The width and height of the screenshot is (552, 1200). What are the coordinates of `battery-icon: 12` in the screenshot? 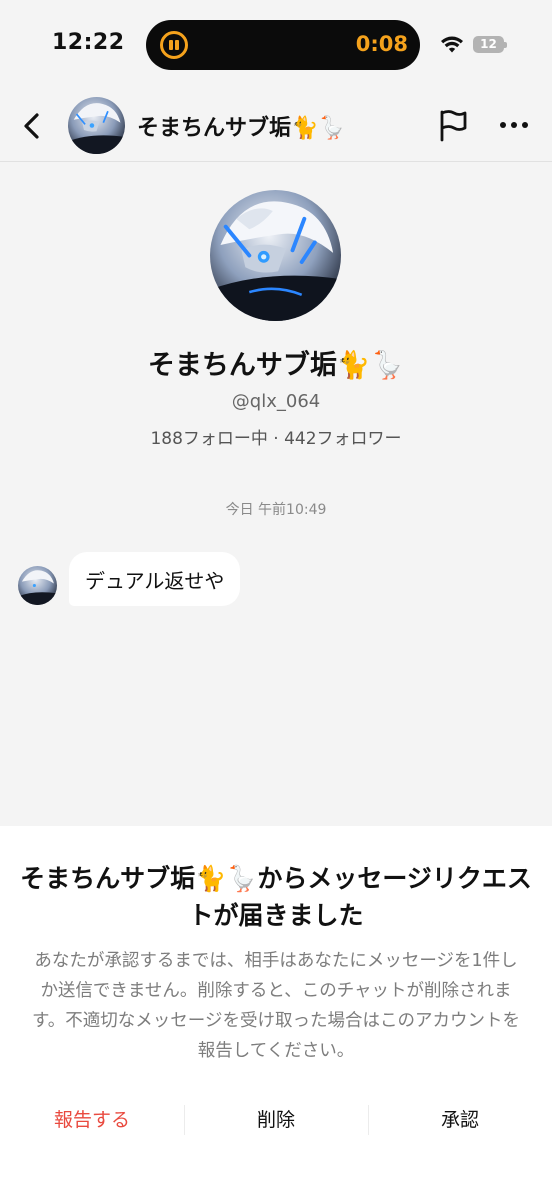 It's located at (490, 44).